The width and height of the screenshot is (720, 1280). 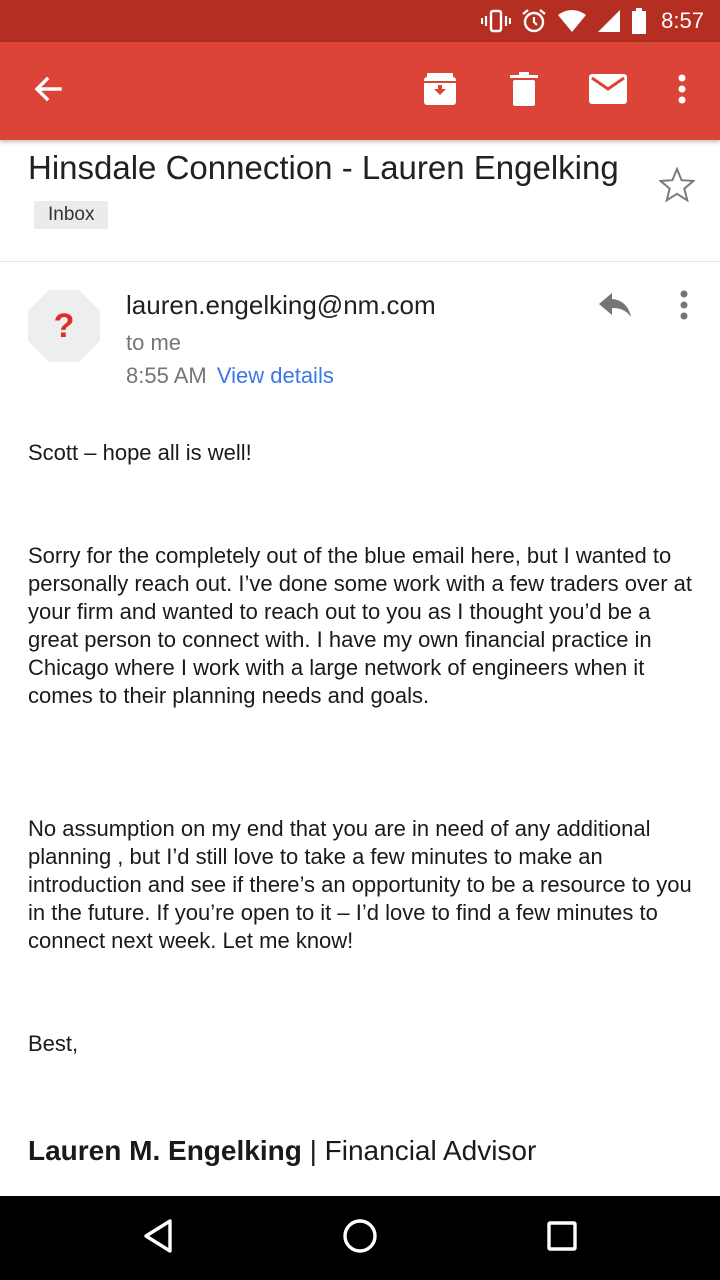 I want to click on nav-back-button, so click(x=158, y=1238).